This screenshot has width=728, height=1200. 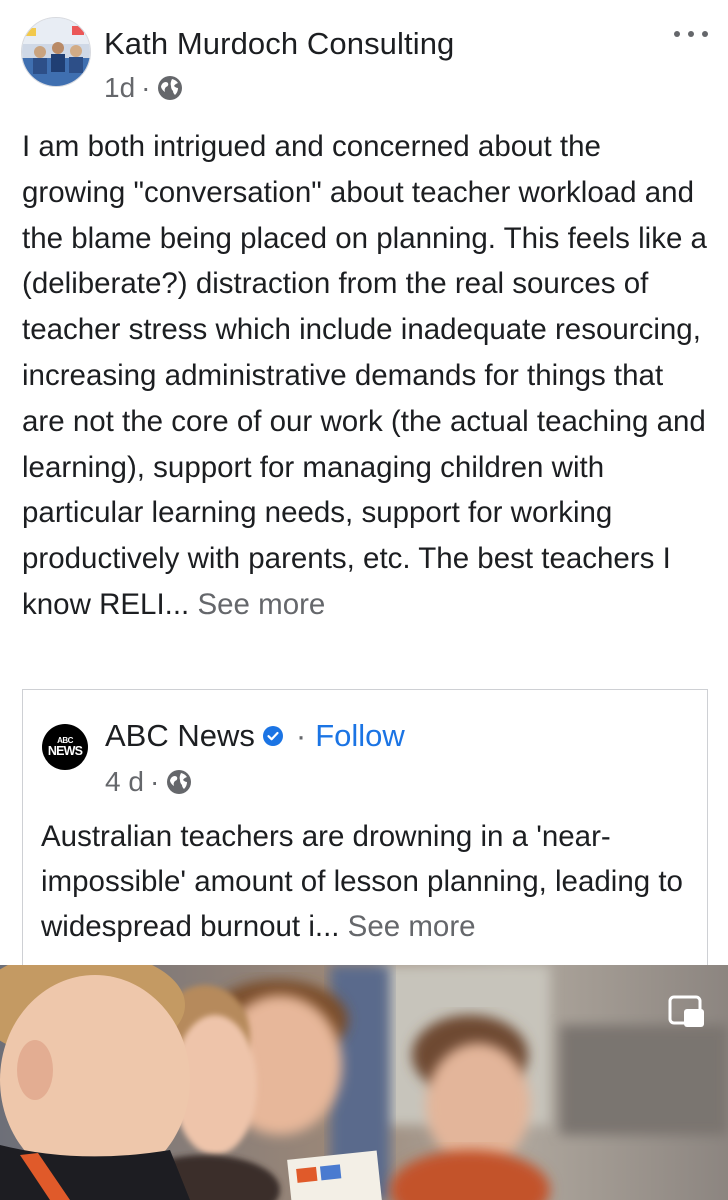 I want to click on post-header: Kath Murdoch Consulting 1d ·, so click(x=364, y=57).